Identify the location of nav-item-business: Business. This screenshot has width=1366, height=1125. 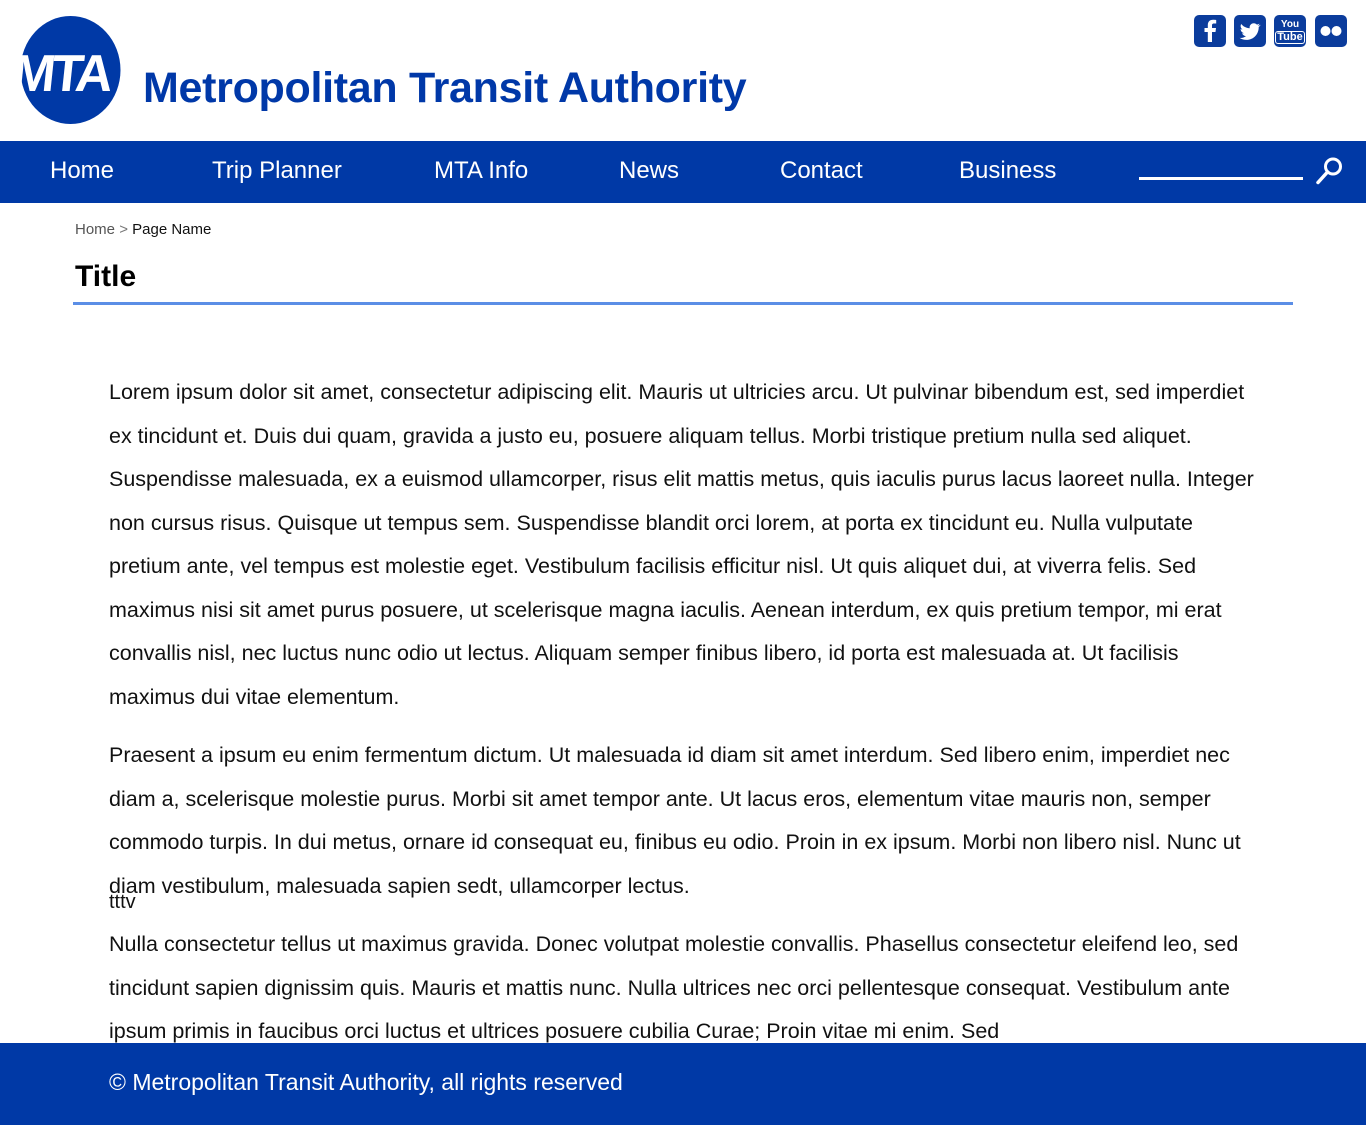
(1007, 172).